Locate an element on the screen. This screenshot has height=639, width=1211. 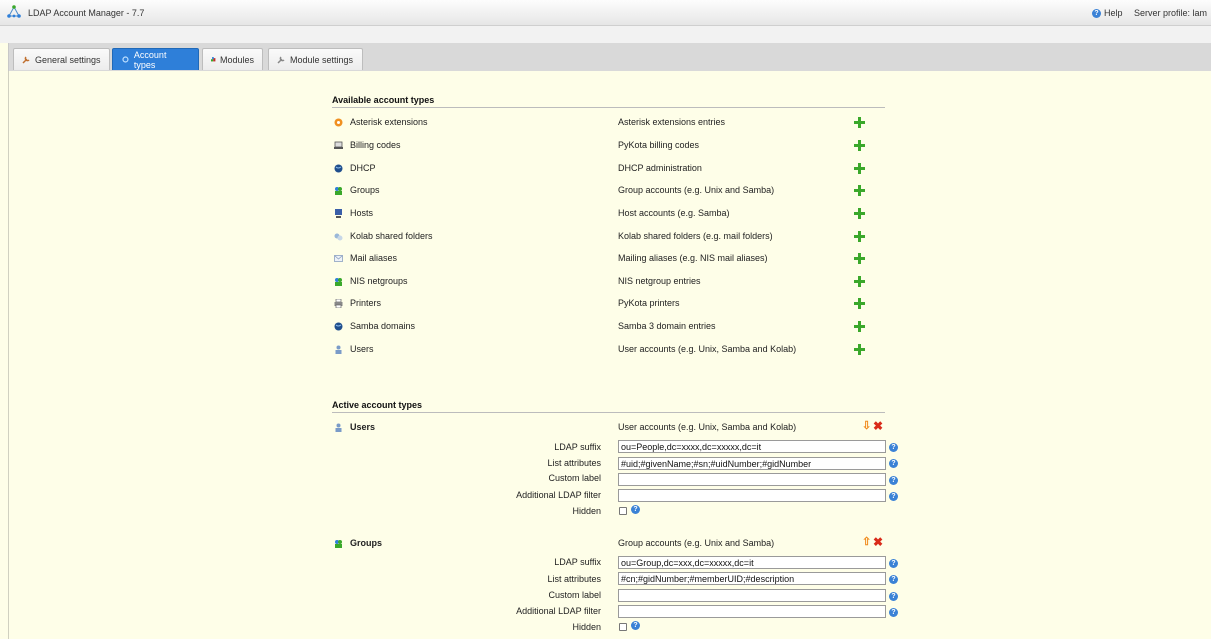
list-item-desc: Samba 3 domain entries is located at coordinates (667, 326).